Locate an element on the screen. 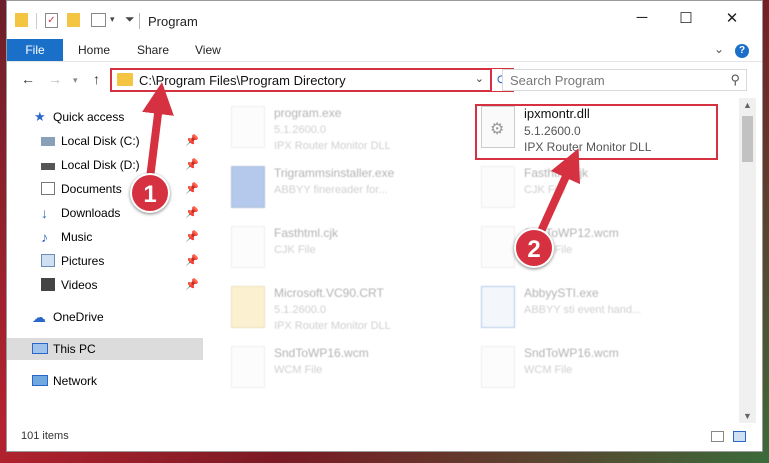 This screenshot has height=463, width=769. file-description: IPX Router Monitor DLL is located at coordinates (332, 326).